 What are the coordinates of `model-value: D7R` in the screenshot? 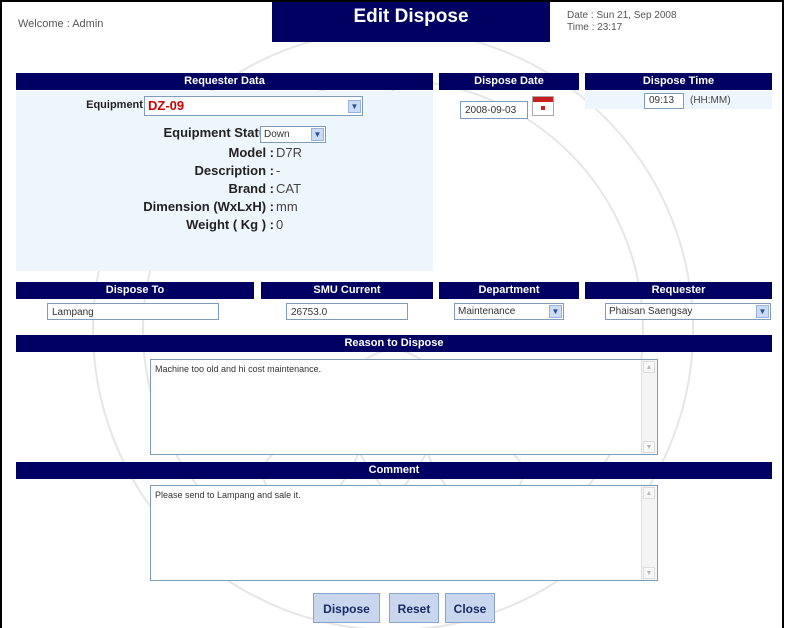 It's located at (289, 152).